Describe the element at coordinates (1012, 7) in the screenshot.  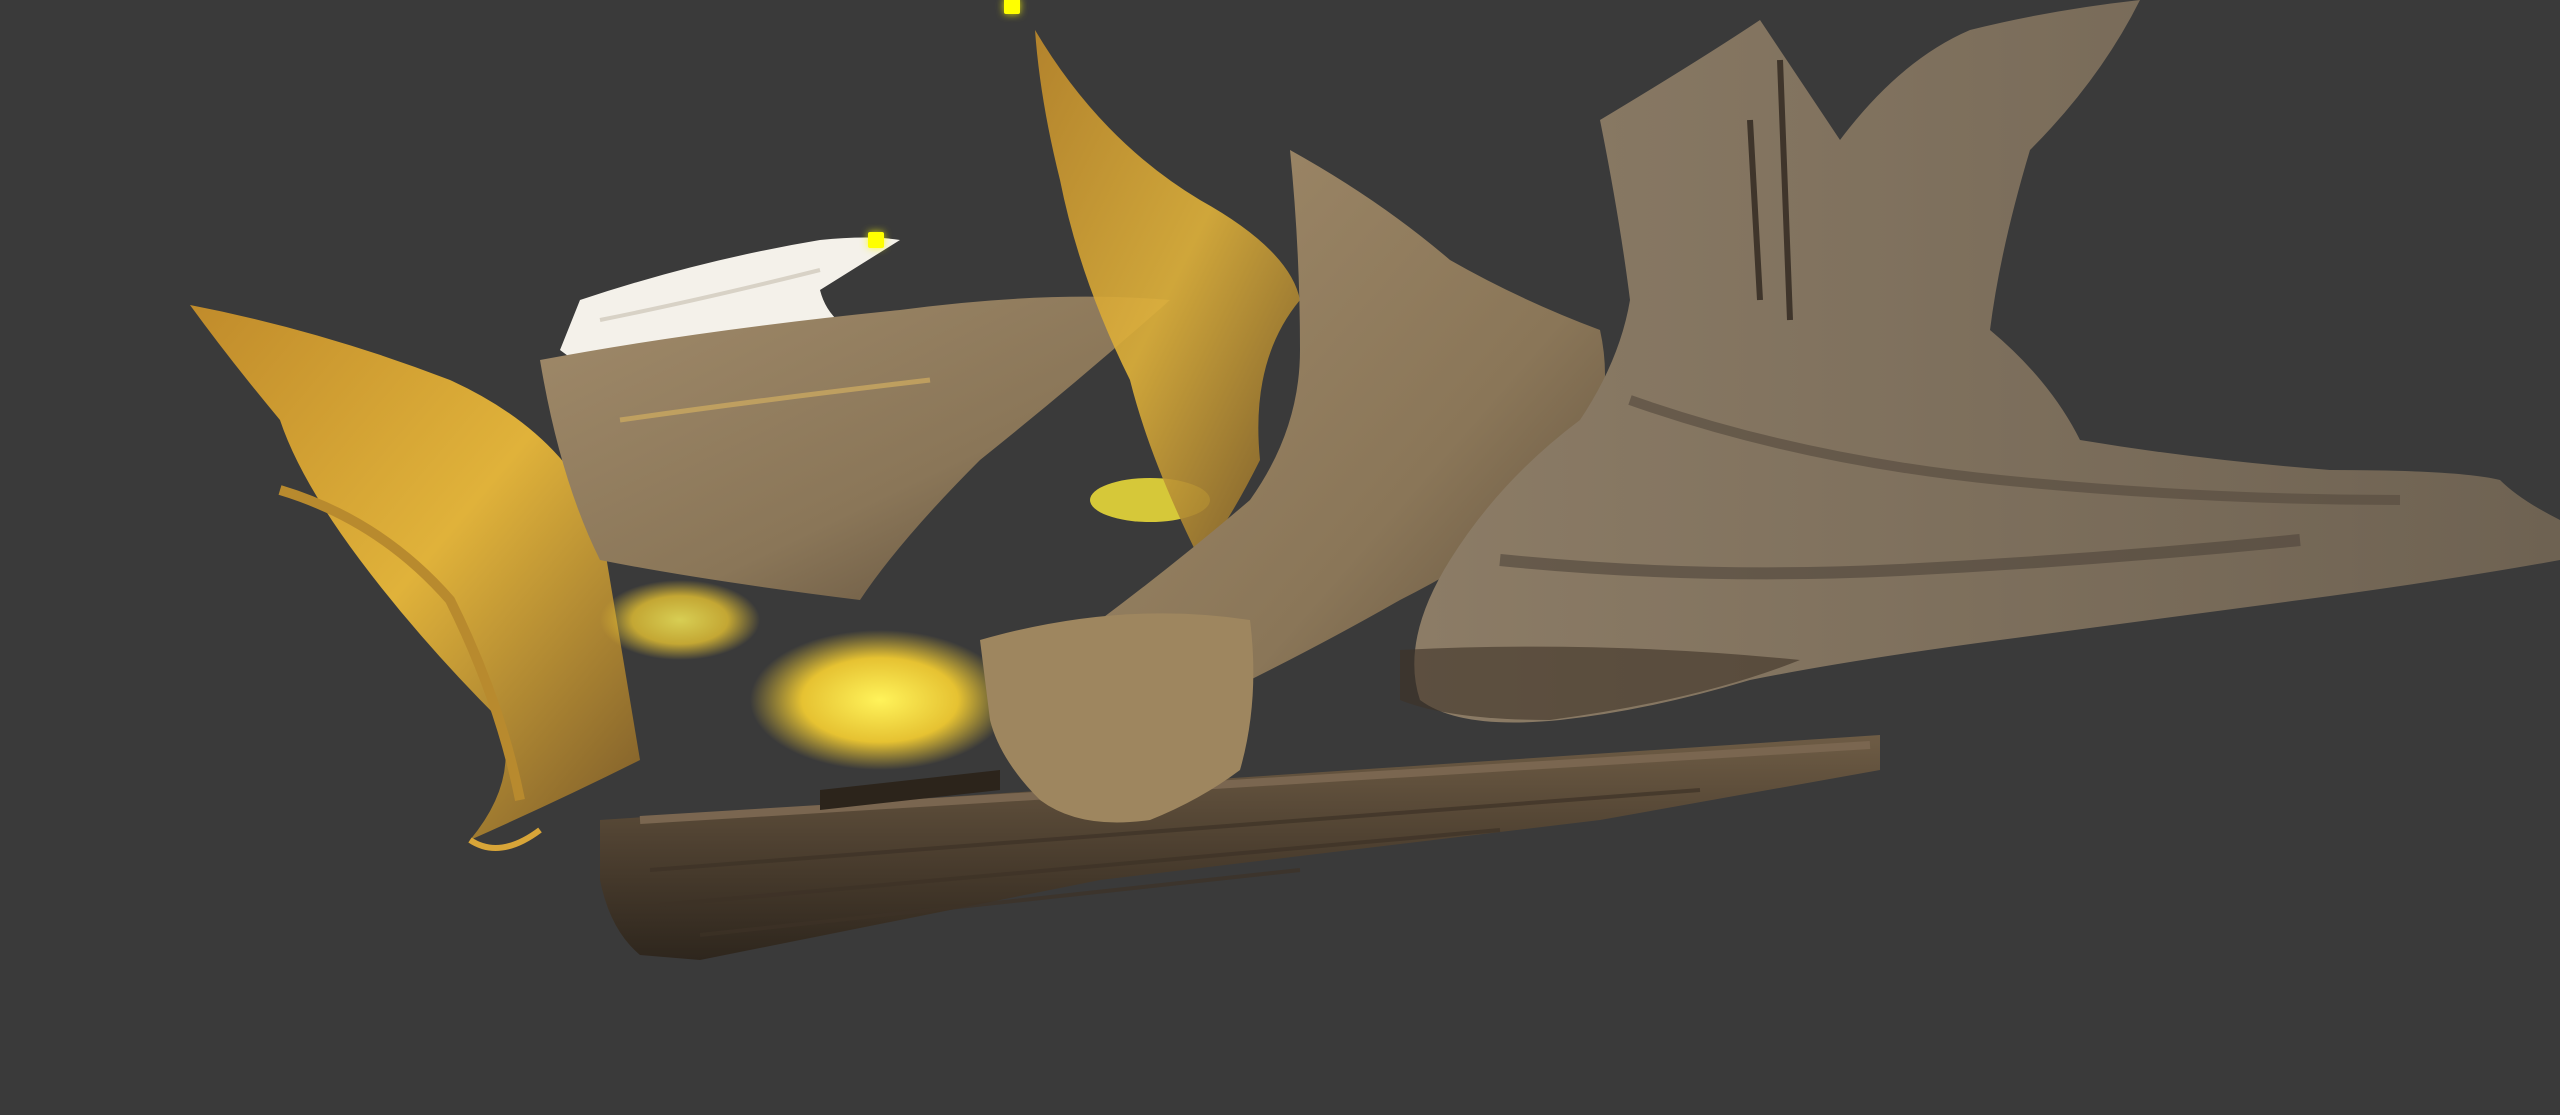
I see `light-marker-top` at that location.